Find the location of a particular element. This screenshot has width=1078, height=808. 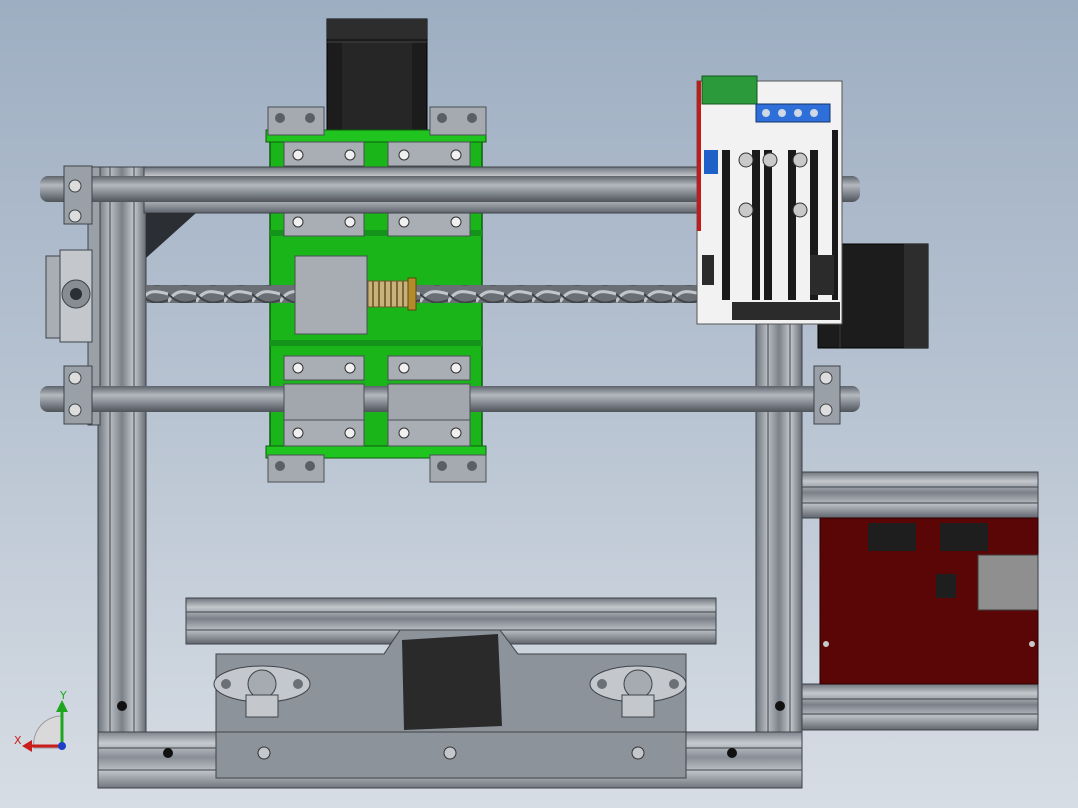

carriage-top-pillow-block-right is located at coordinates (458, 121).